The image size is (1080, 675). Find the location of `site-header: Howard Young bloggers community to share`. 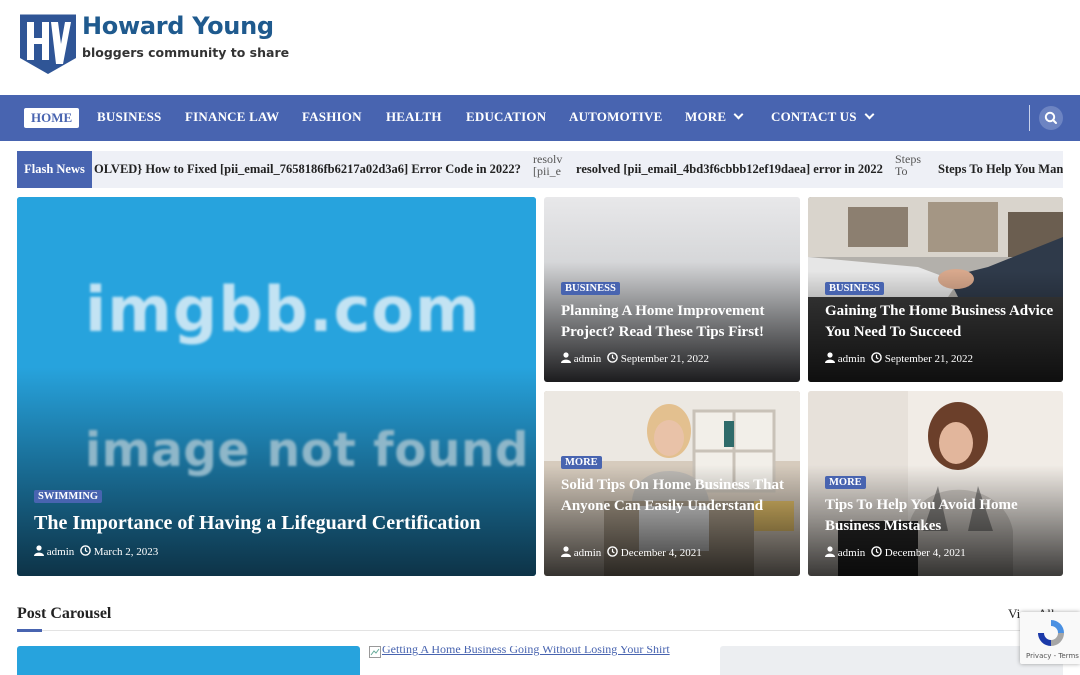

site-header: Howard Young bloggers community to share is located at coordinates (540, 47).